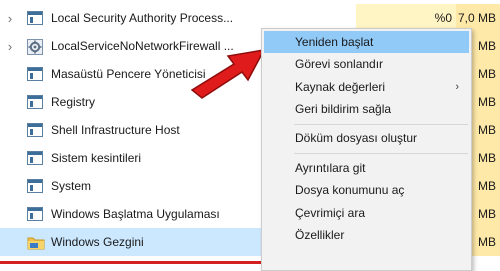 This screenshot has height=271, width=500. I want to click on menu-item-restart: Yeniden başlat, so click(366, 42).